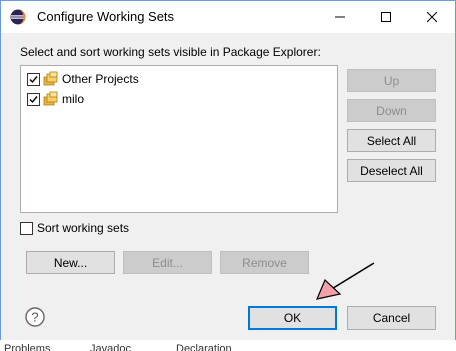 The height and width of the screenshot is (351, 456). I want to click on list-item: Other Projects, so click(83, 79).